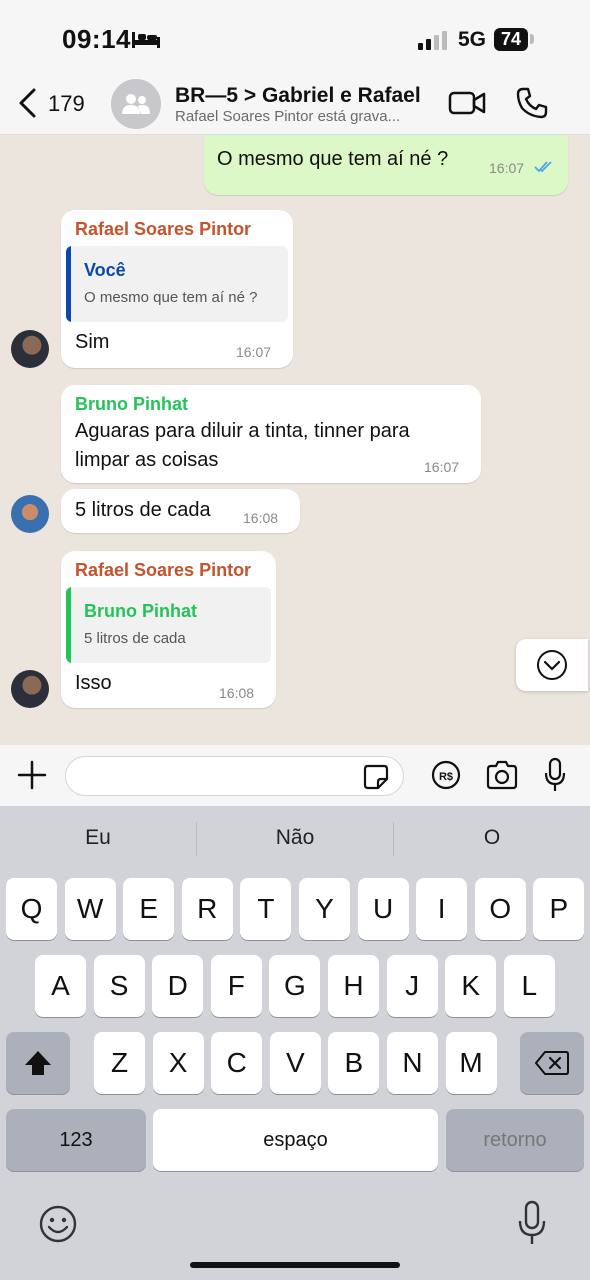  I want to click on shift-key, so click(38, 1063).